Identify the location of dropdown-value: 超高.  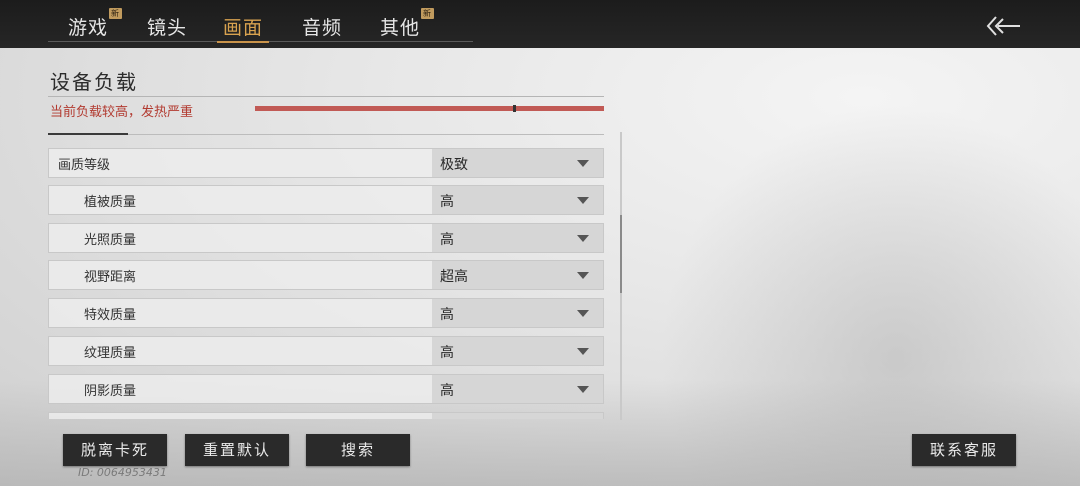
(454, 277).